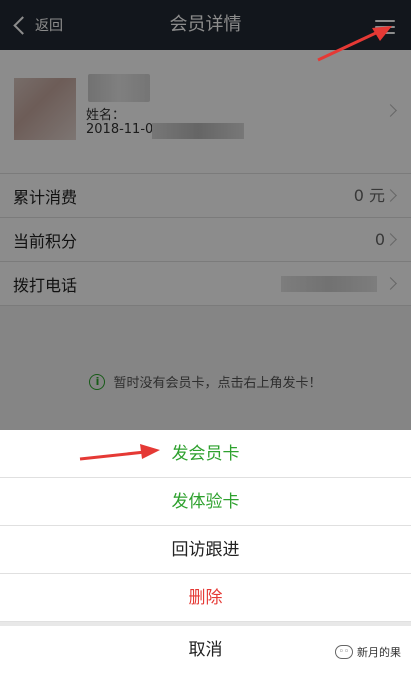 This screenshot has width=411, height=674. What do you see at coordinates (379, 652) in the screenshot?
I see `watermark-text: 新月的果` at bounding box center [379, 652].